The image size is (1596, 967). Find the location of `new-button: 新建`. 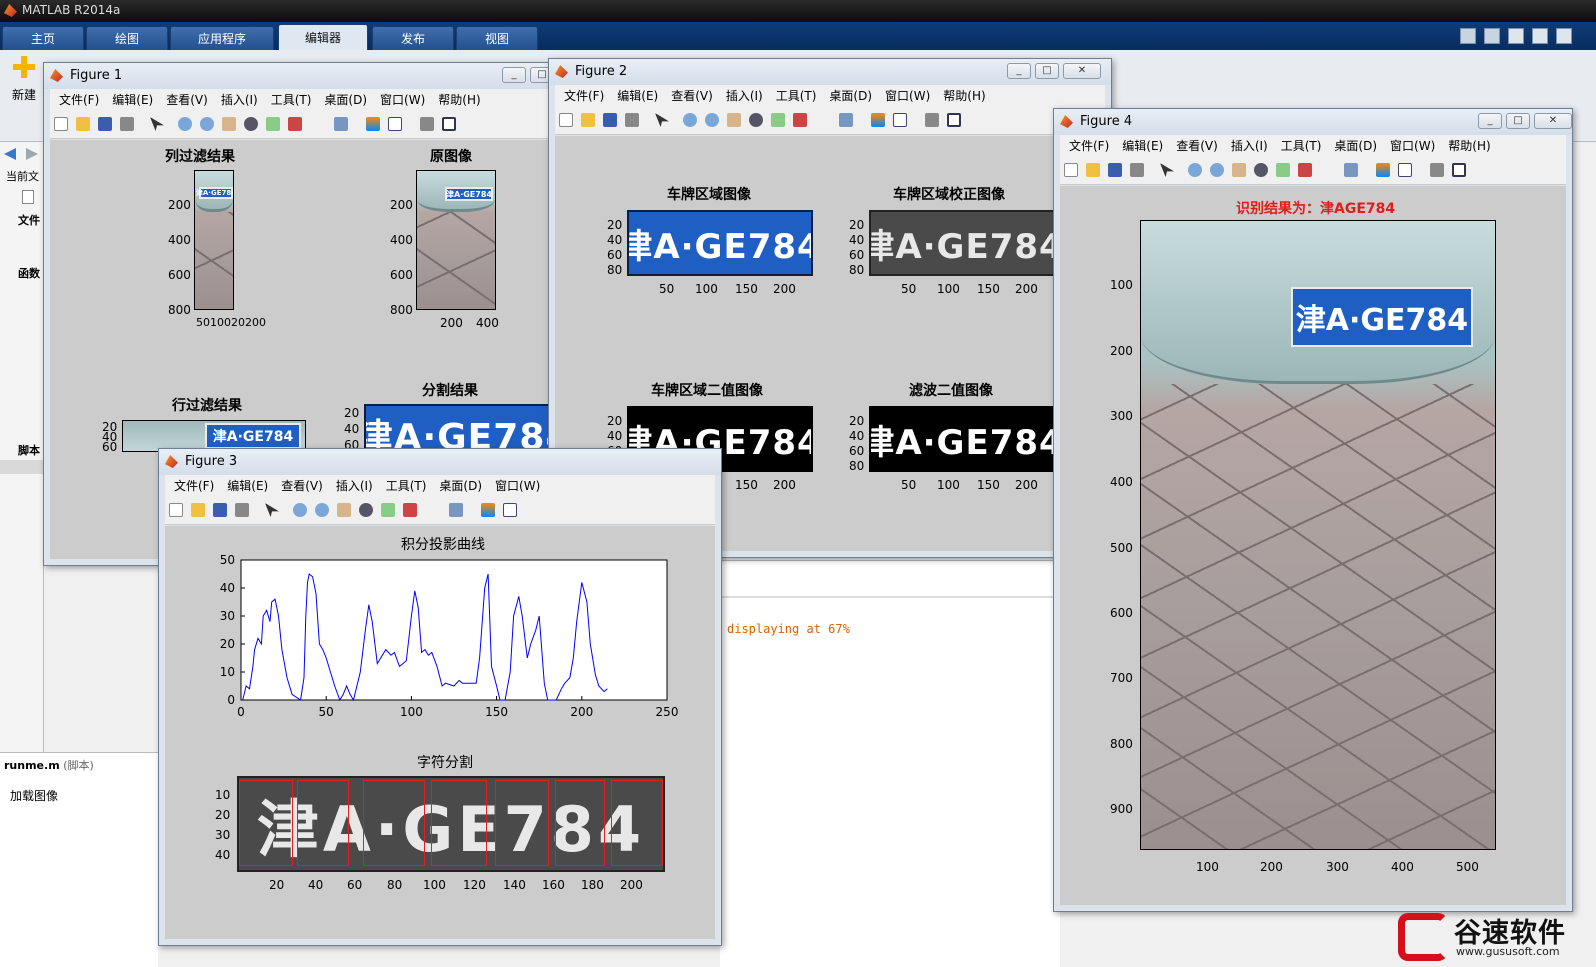

new-button: 新建 is located at coordinates (24, 86).